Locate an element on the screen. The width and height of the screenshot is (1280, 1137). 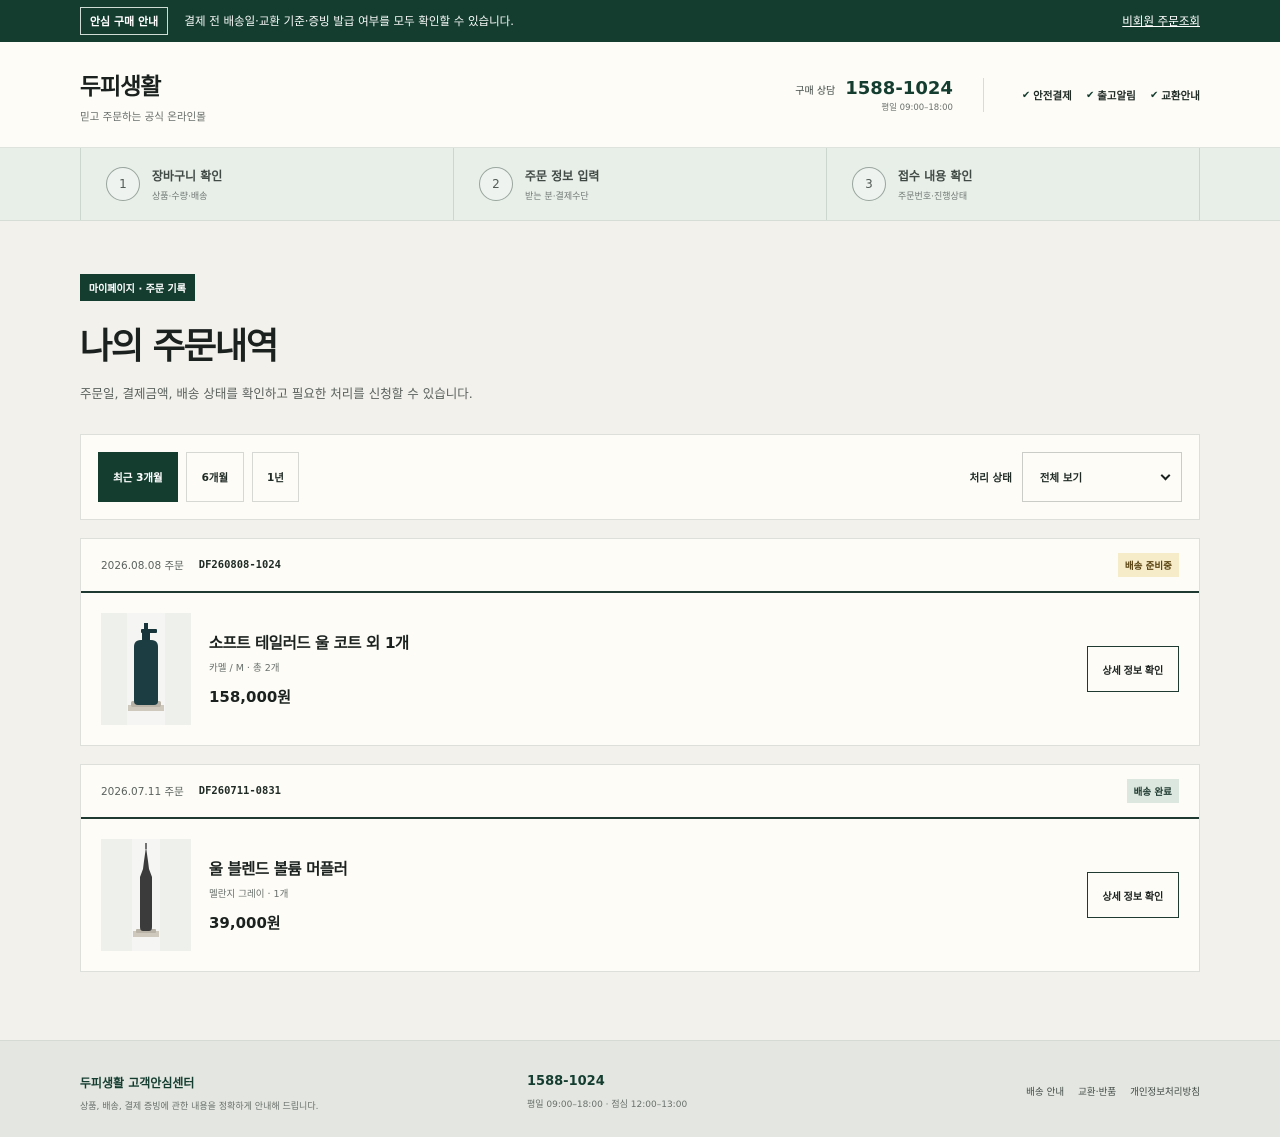
assurance-shipping-alert: ✔ 출고알림 is located at coordinates (1110, 95).